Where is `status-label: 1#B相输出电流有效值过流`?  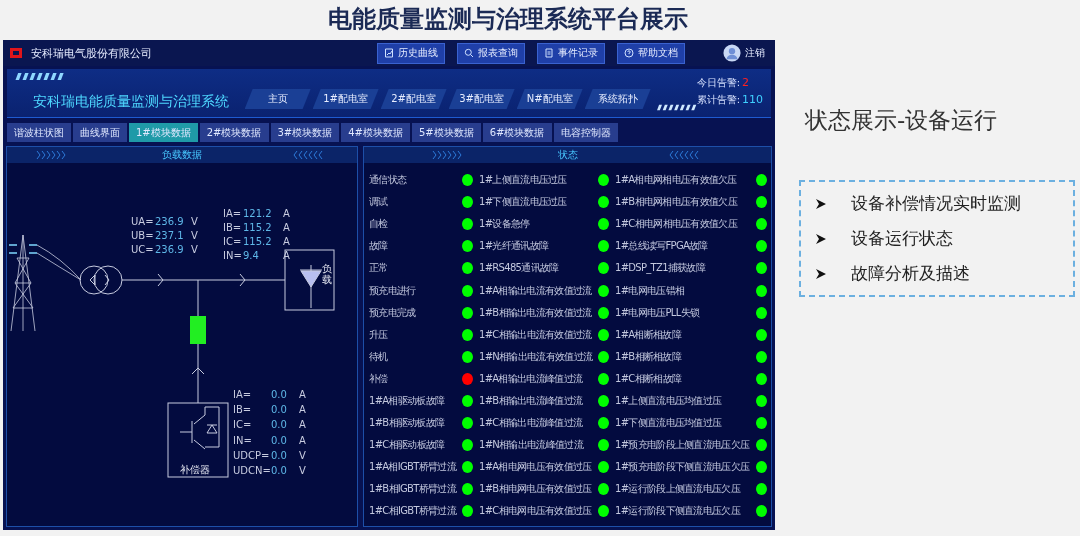
status-label: 1#B相输出电流有效值过流 is located at coordinates (535, 312).